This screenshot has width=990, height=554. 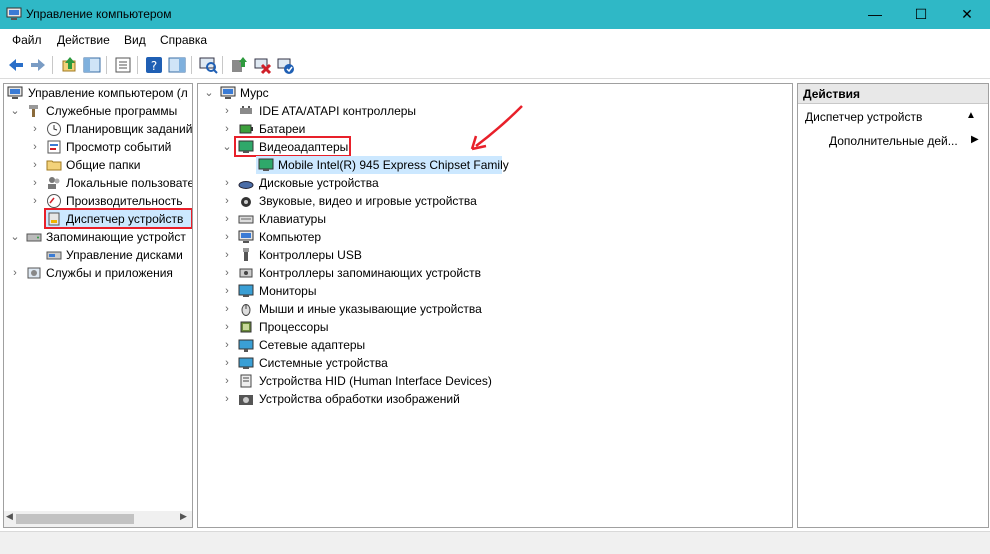 I want to click on menu-view: Вид, so click(x=135, y=40).